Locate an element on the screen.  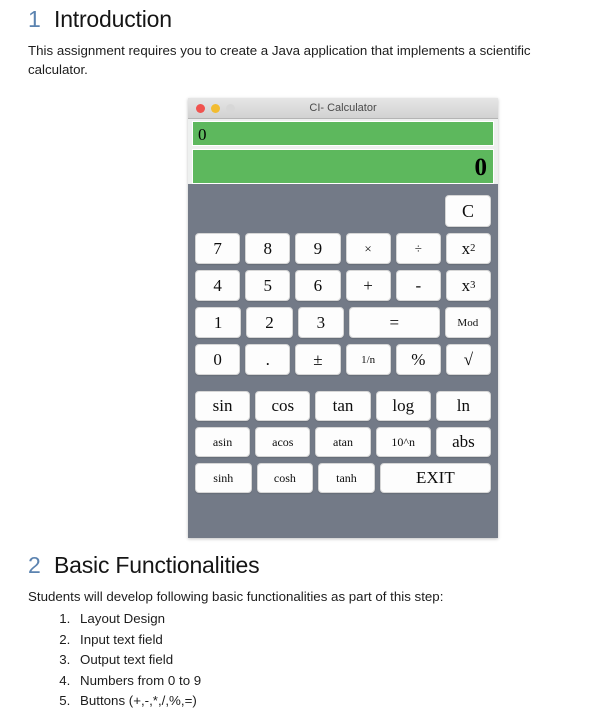
scientific-row-1: sin cos tan log ln is located at coordinates (343, 406).